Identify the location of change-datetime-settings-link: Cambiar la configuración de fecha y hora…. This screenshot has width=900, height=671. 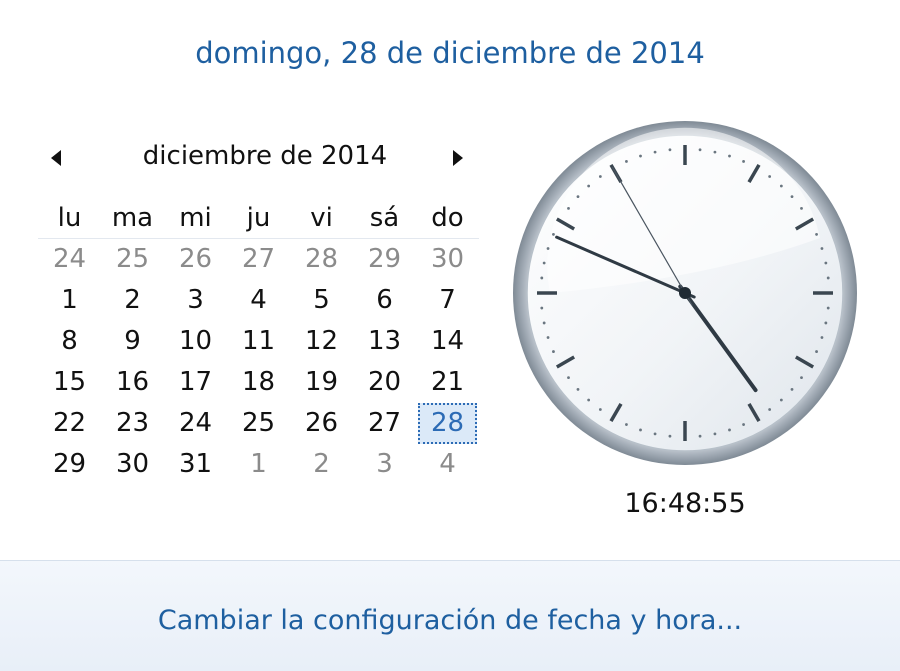
(450, 620).